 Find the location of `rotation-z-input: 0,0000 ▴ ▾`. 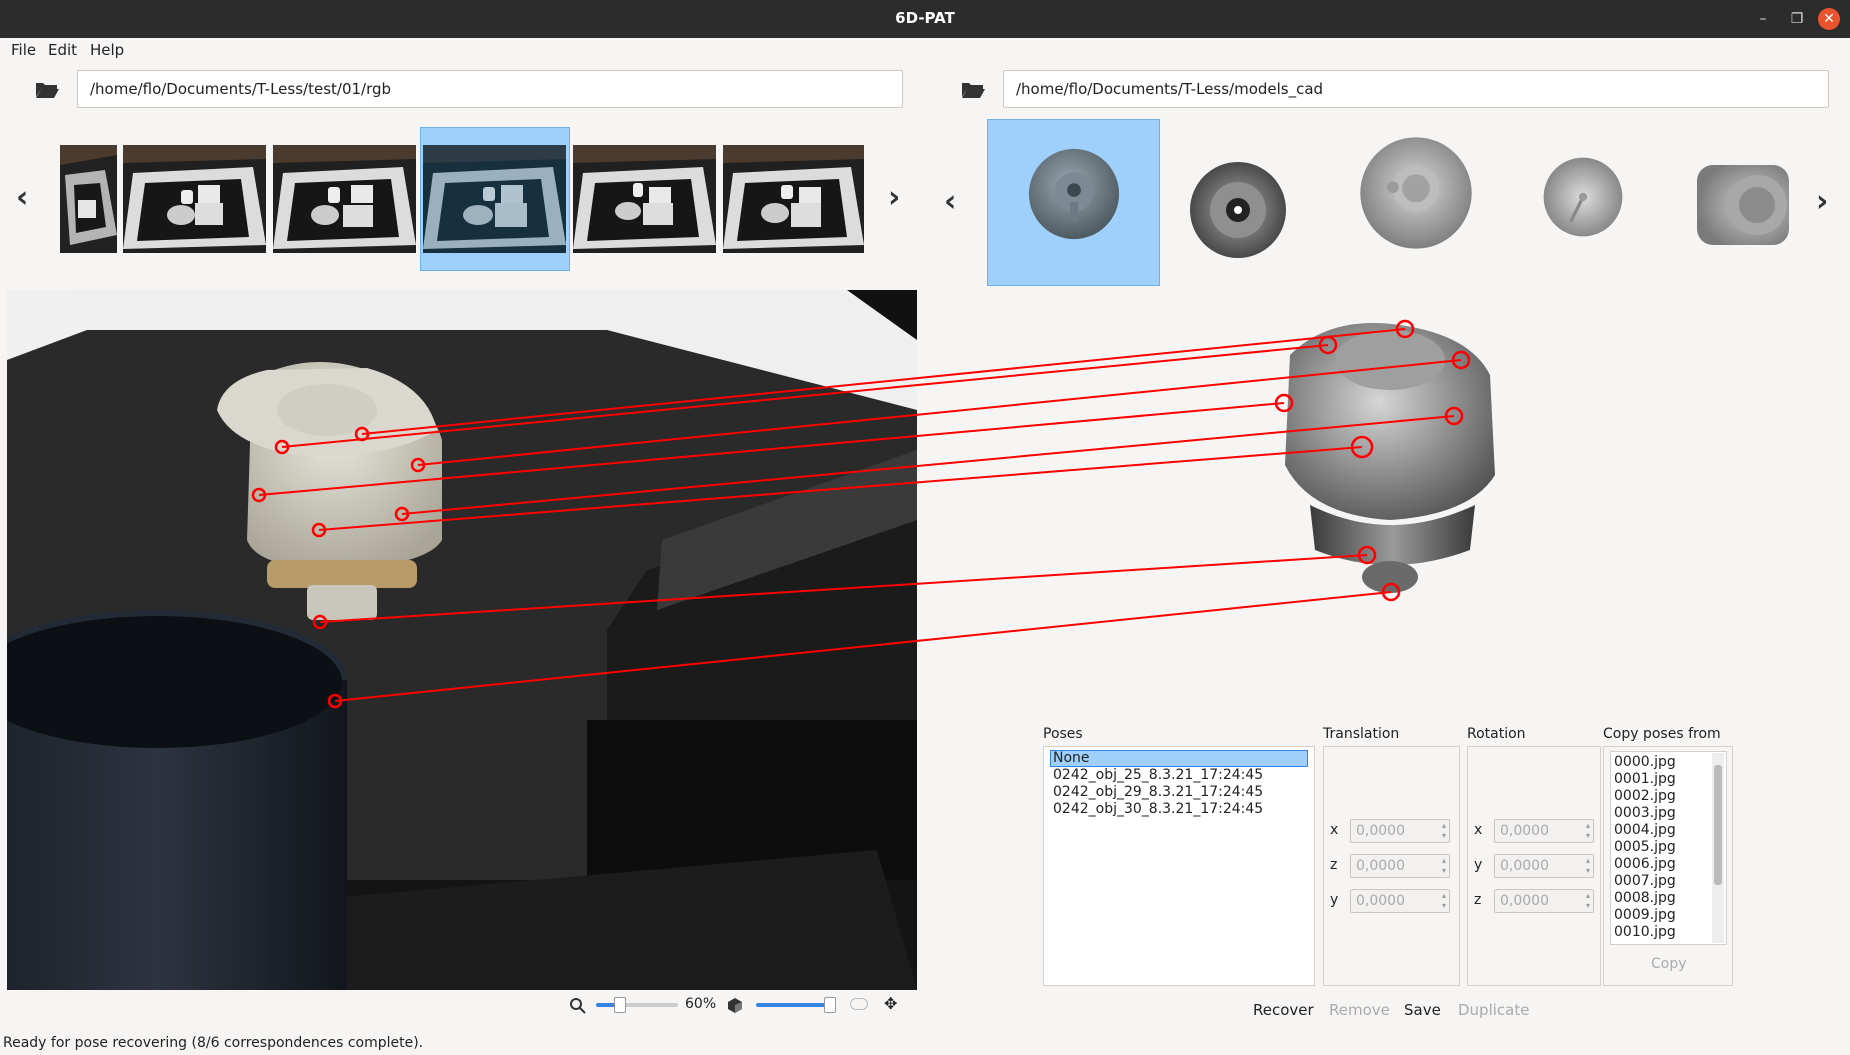

rotation-z-input: 0,0000 ▴ ▾ is located at coordinates (1544, 901).